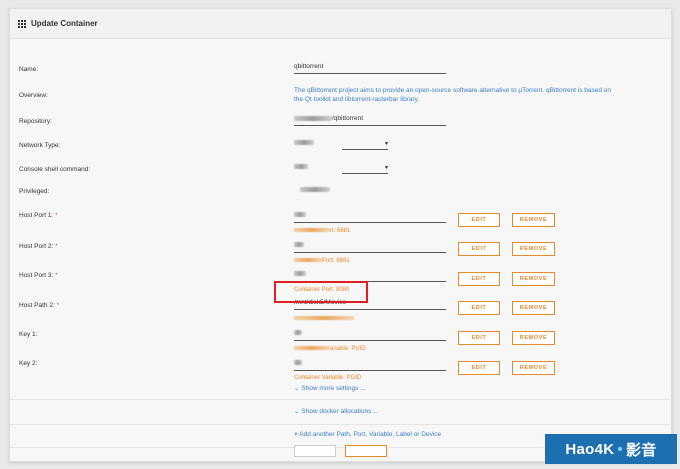 This screenshot has width=680, height=469. Describe the element at coordinates (29, 69) in the screenshot. I see `name-label: Name:` at that location.